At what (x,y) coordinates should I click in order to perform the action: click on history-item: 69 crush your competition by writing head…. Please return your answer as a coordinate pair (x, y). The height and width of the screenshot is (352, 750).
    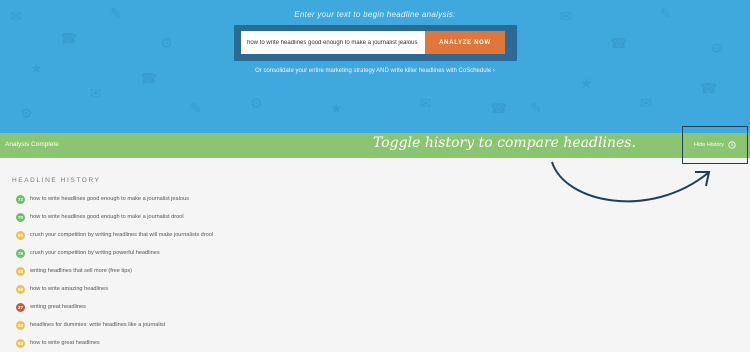
    Looking at the image, I should click on (114, 235).